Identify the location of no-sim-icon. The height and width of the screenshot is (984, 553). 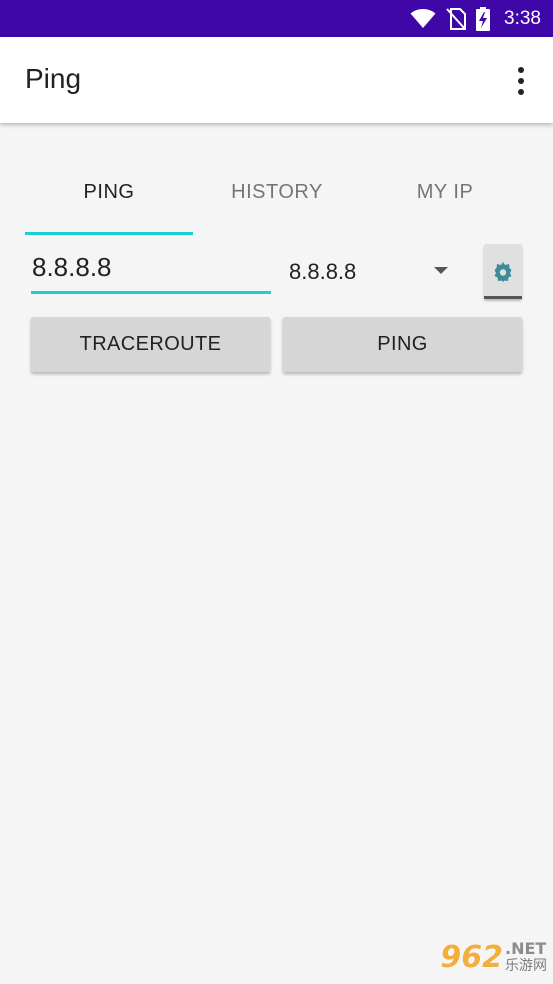
(456, 18).